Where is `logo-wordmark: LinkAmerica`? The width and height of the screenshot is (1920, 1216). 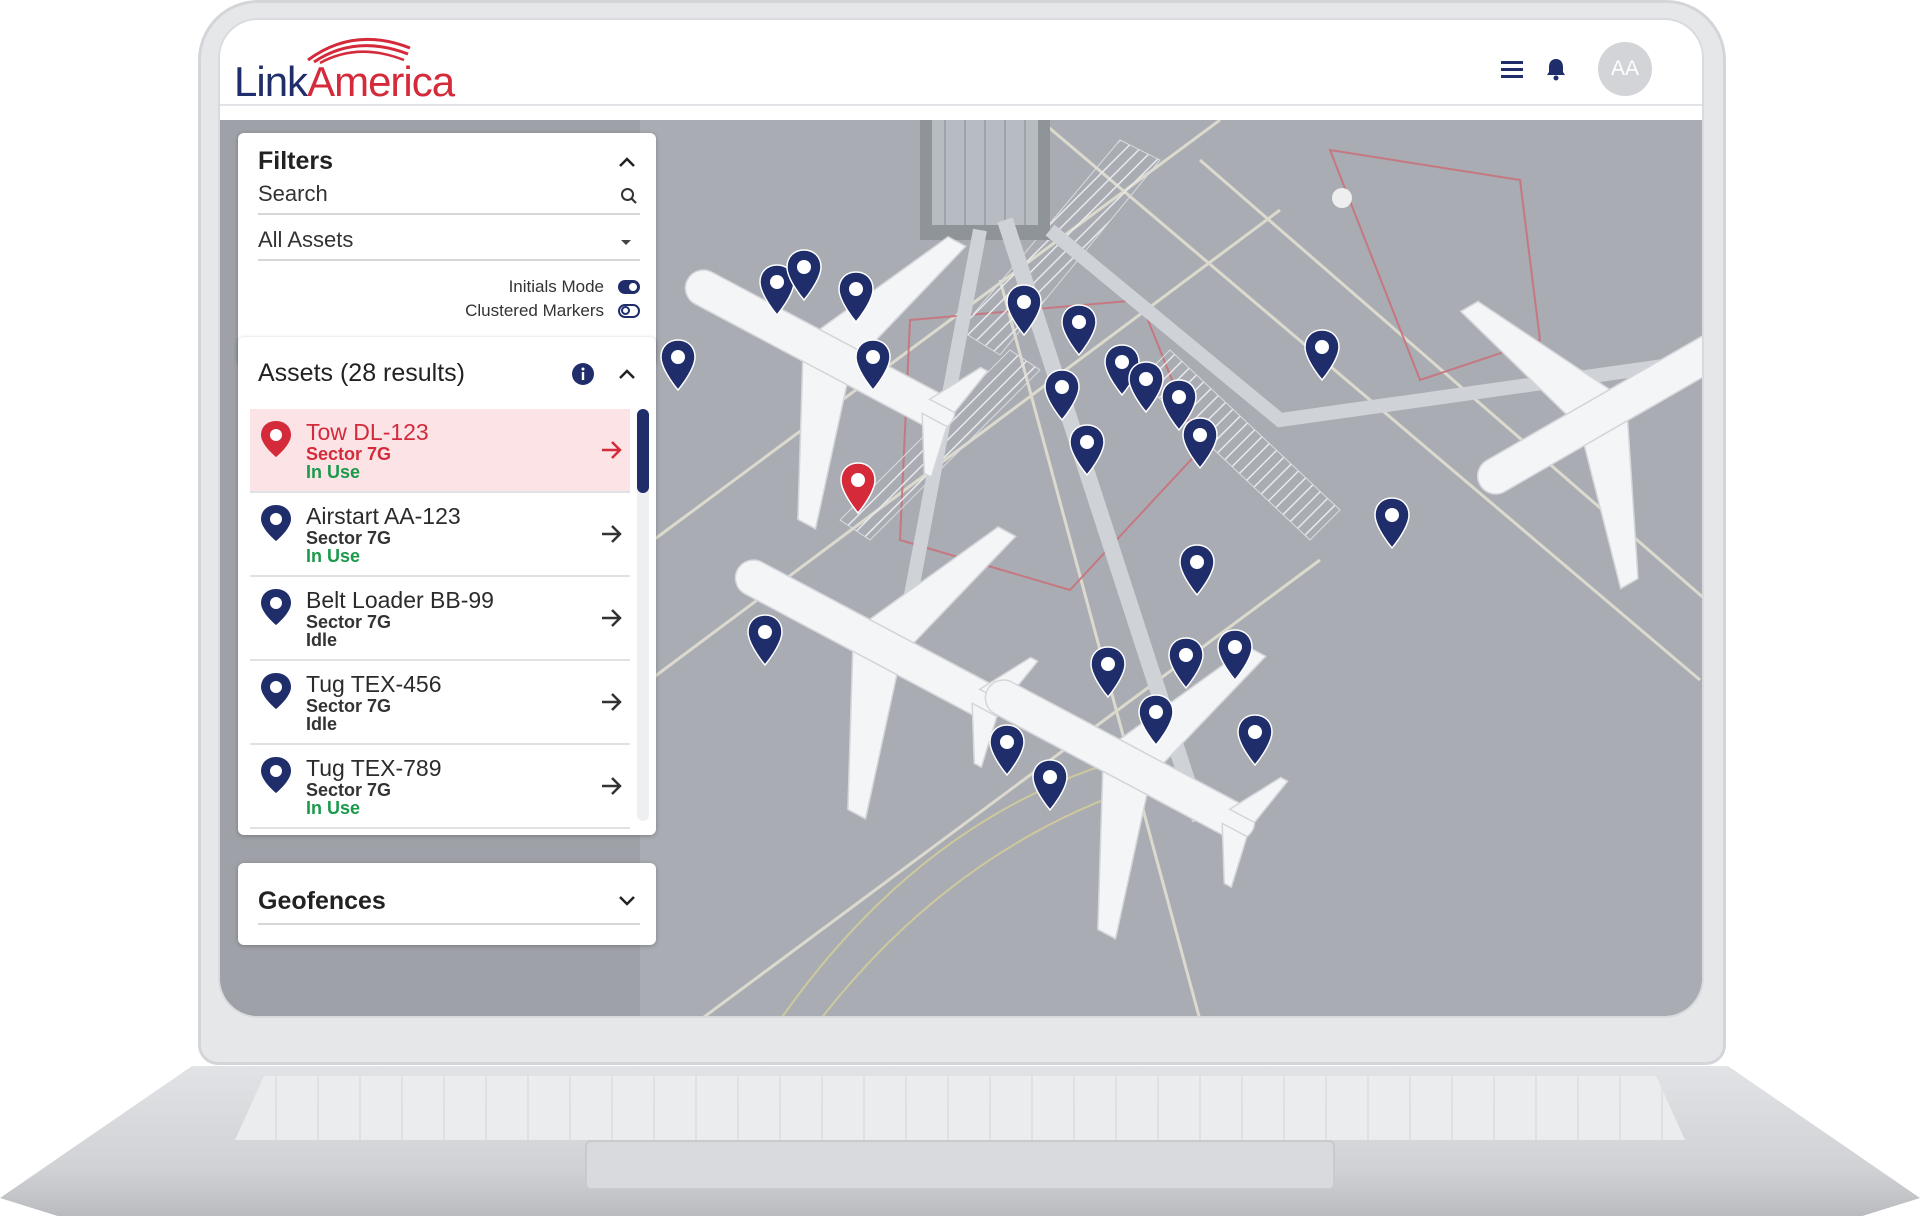 logo-wordmark: LinkAmerica is located at coordinates (344, 81).